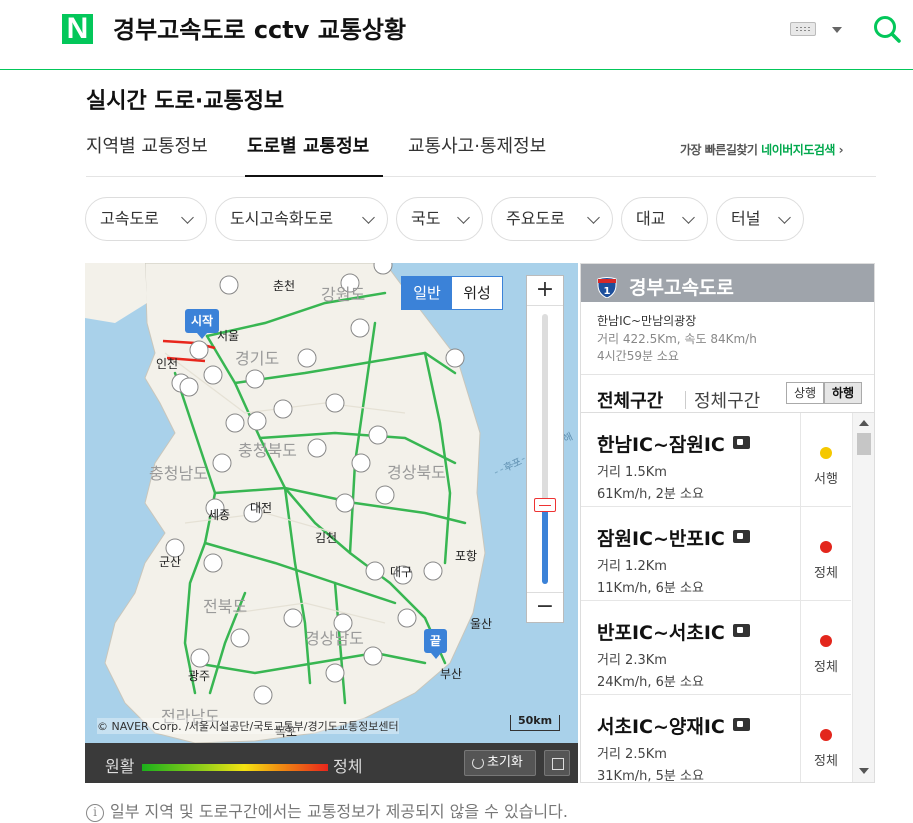 Image resolution: width=913 pixels, height=823 pixels. What do you see at coordinates (545, 291) in the screenshot?
I see `zoom-in-button: +` at bounding box center [545, 291].